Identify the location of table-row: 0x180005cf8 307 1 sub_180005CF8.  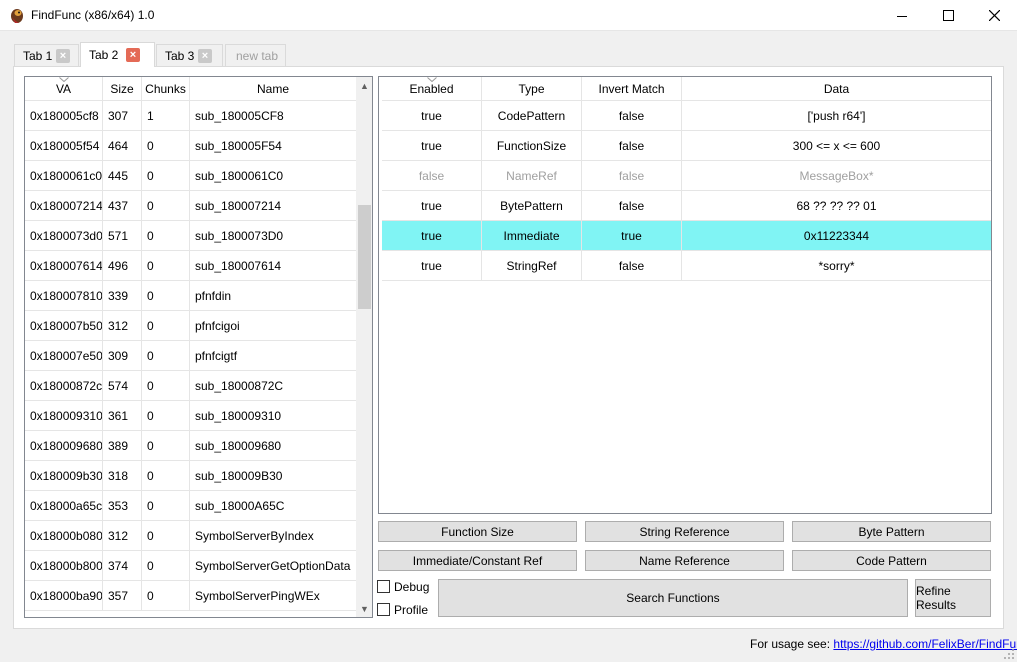
(190, 116).